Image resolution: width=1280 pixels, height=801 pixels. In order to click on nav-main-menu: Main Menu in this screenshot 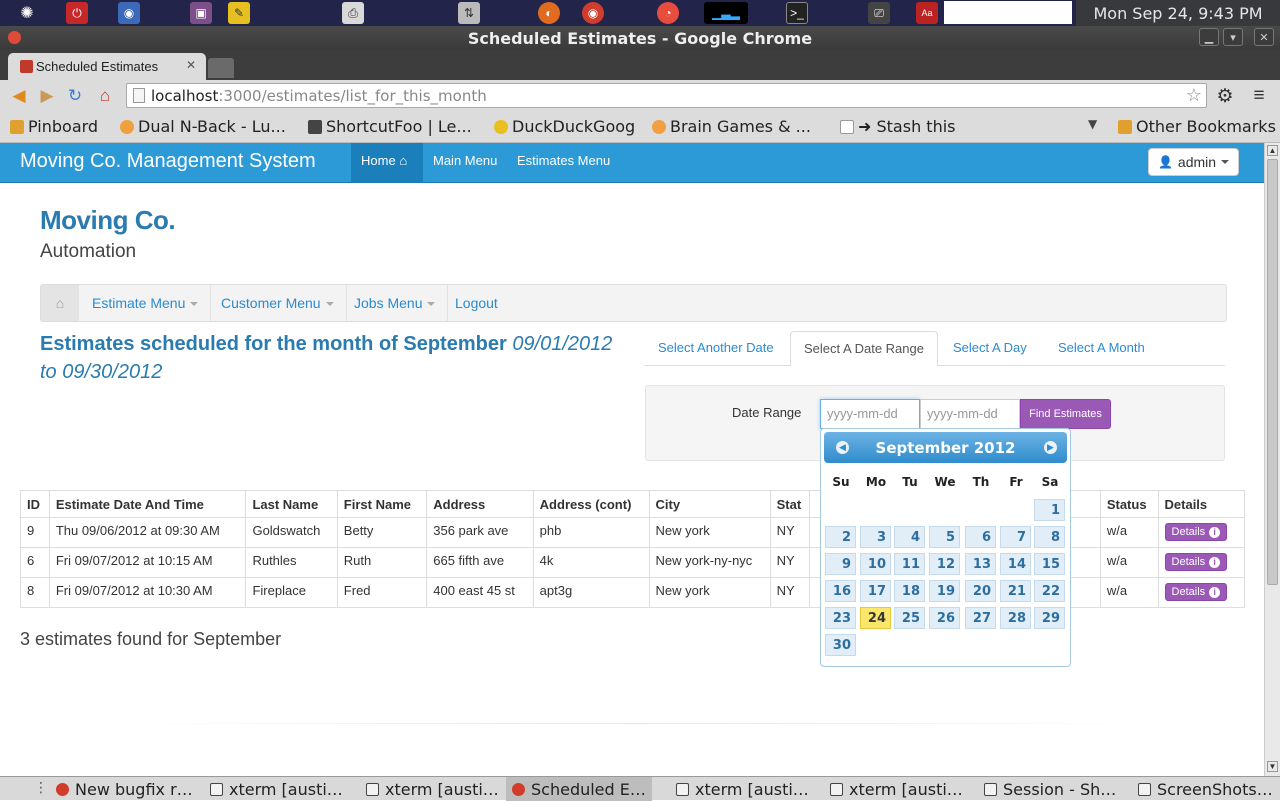, I will do `click(465, 163)`.